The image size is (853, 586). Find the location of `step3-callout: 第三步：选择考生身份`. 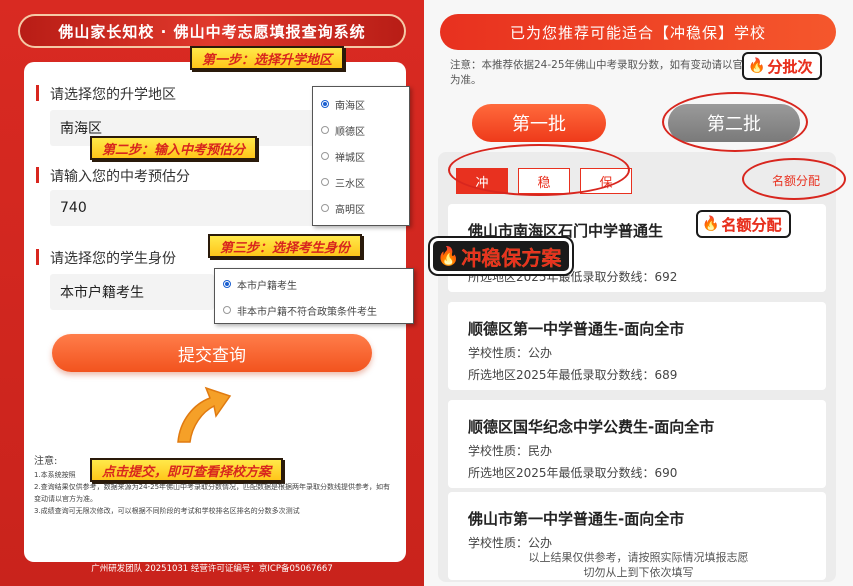

step3-callout: 第三步：选择考生身份 is located at coordinates (285, 246).